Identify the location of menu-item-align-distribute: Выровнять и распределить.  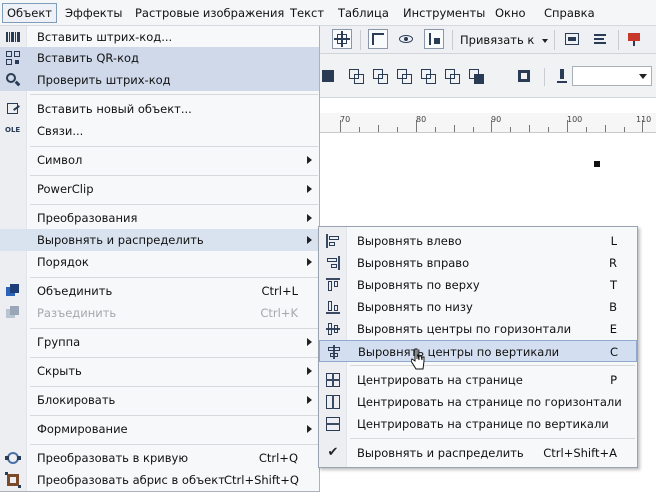
(159, 240).